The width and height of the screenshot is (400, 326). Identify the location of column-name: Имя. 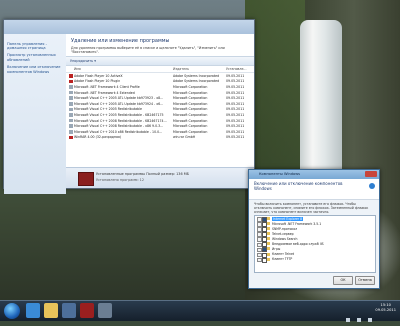
(77, 69).